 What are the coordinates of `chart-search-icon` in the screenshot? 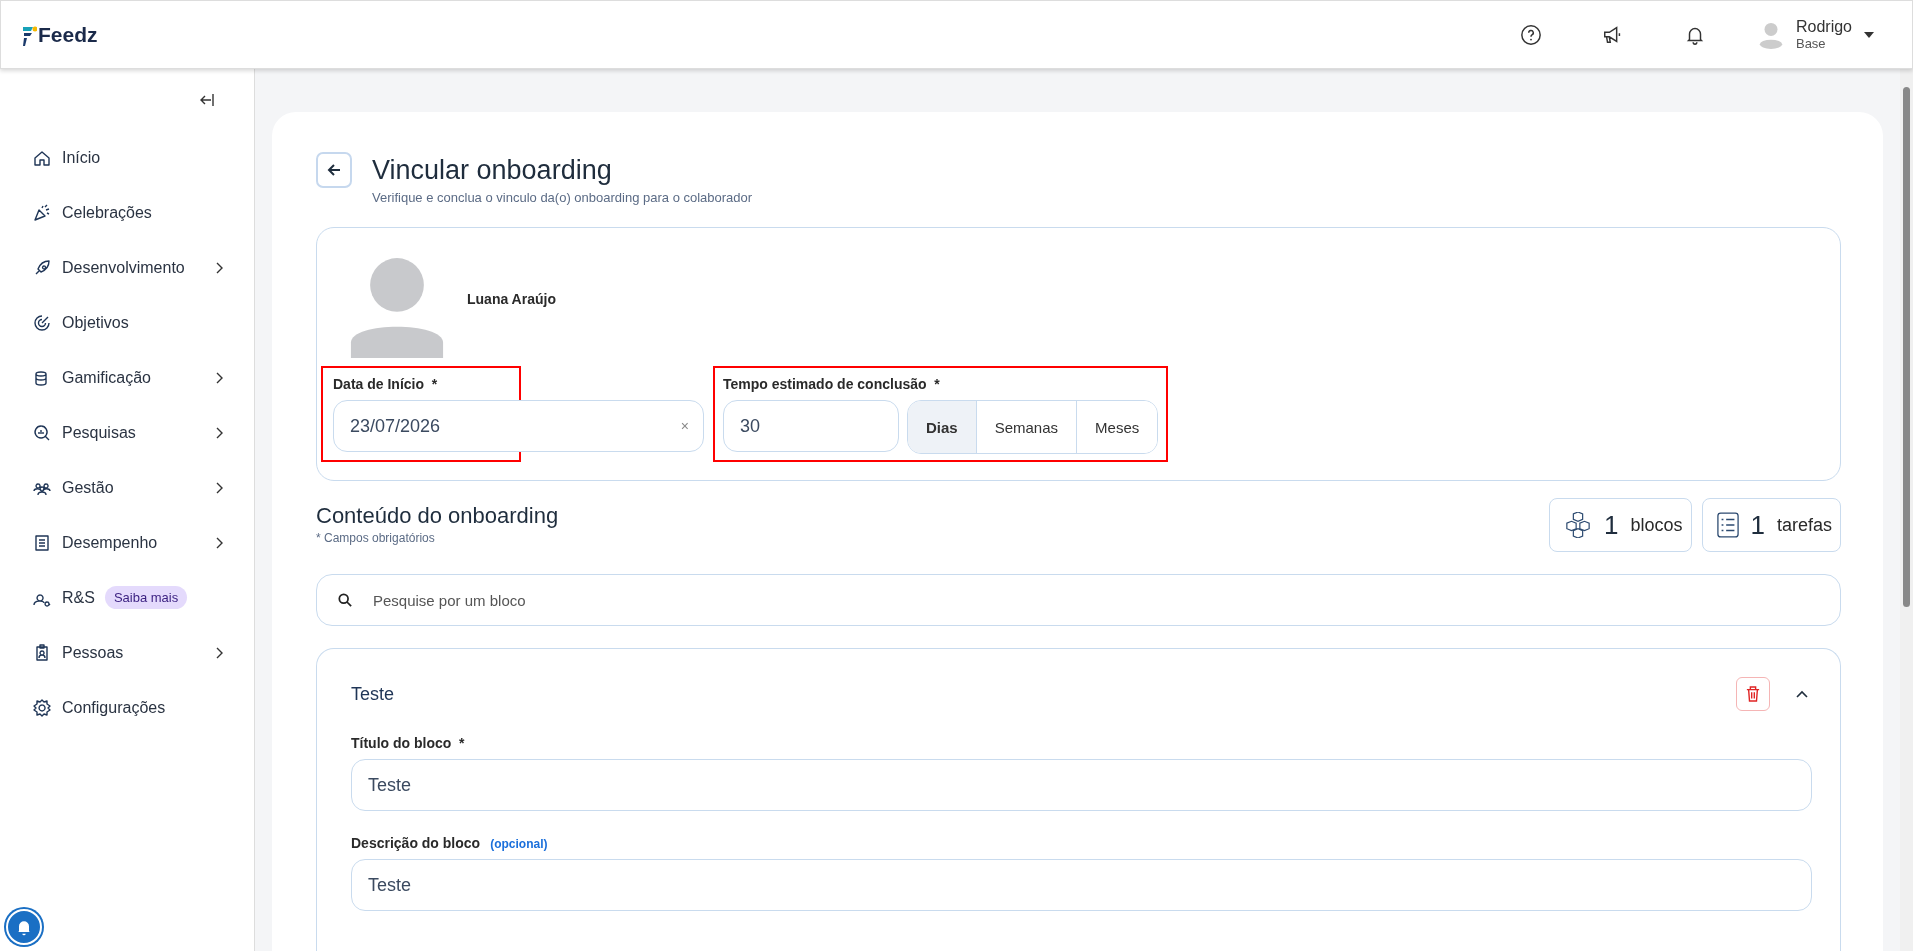 It's located at (42, 432).